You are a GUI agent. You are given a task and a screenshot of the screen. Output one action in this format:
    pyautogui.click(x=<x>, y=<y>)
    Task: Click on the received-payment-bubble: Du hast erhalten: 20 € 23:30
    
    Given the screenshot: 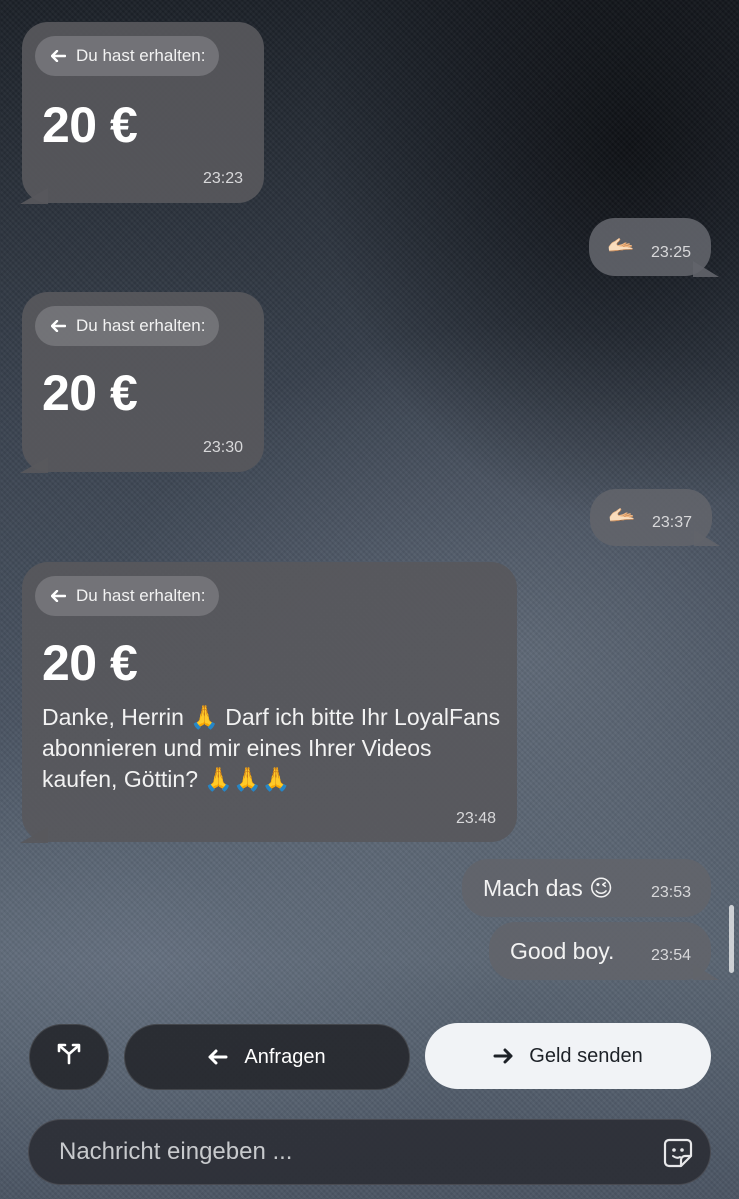 What is the action you would take?
    pyautogui.click(x=143, y=382)
    